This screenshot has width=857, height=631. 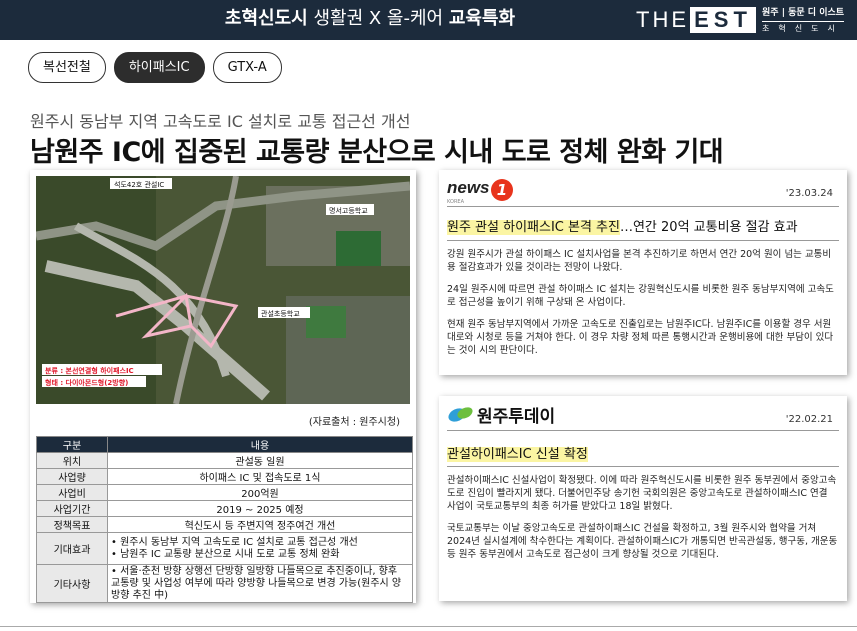 I want to click on effect-line: • 원주시 동남부 지역 고속도로 IC 설치로 교통 접근성 개선, so click(x=234, y=542).